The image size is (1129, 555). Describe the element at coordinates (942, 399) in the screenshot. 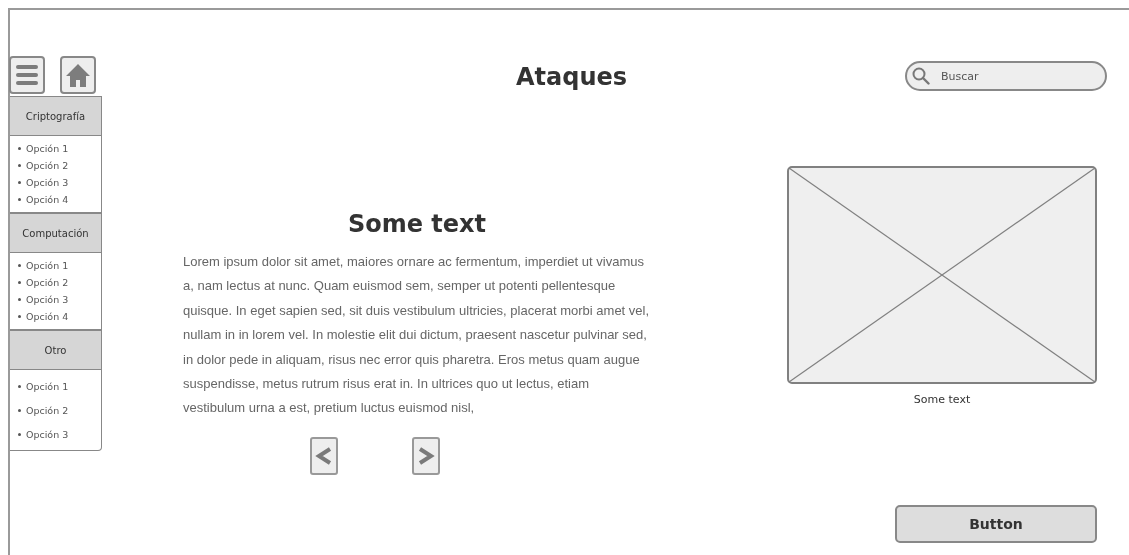

I see `image-caption: Some text` at that location.